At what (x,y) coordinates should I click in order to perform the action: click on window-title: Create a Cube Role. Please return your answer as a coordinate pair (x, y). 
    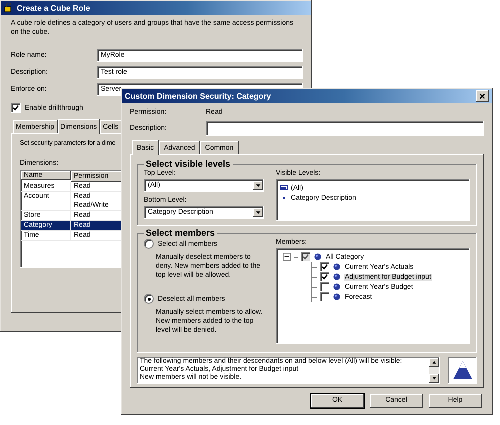
    Looking at the image, I should click on (54, 8).